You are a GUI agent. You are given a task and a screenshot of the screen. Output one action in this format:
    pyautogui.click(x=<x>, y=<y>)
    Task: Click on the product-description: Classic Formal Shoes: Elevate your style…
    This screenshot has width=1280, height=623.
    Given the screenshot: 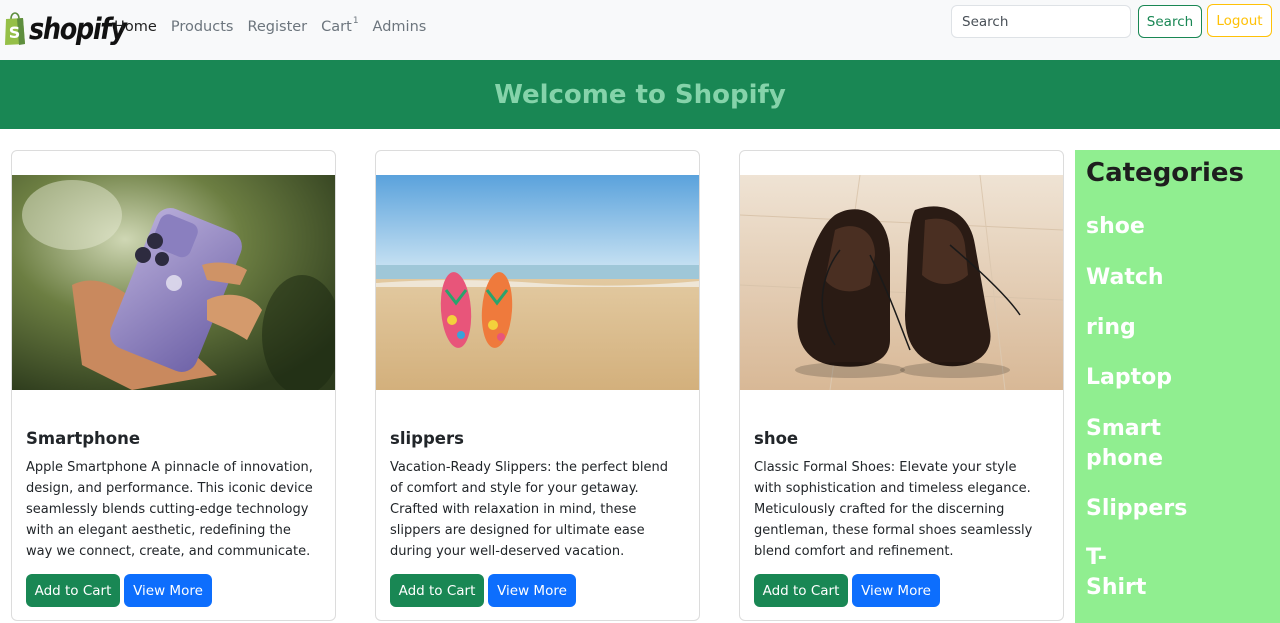 What is the action you would take?
    pyautogui.click(x=893, y=509)
    